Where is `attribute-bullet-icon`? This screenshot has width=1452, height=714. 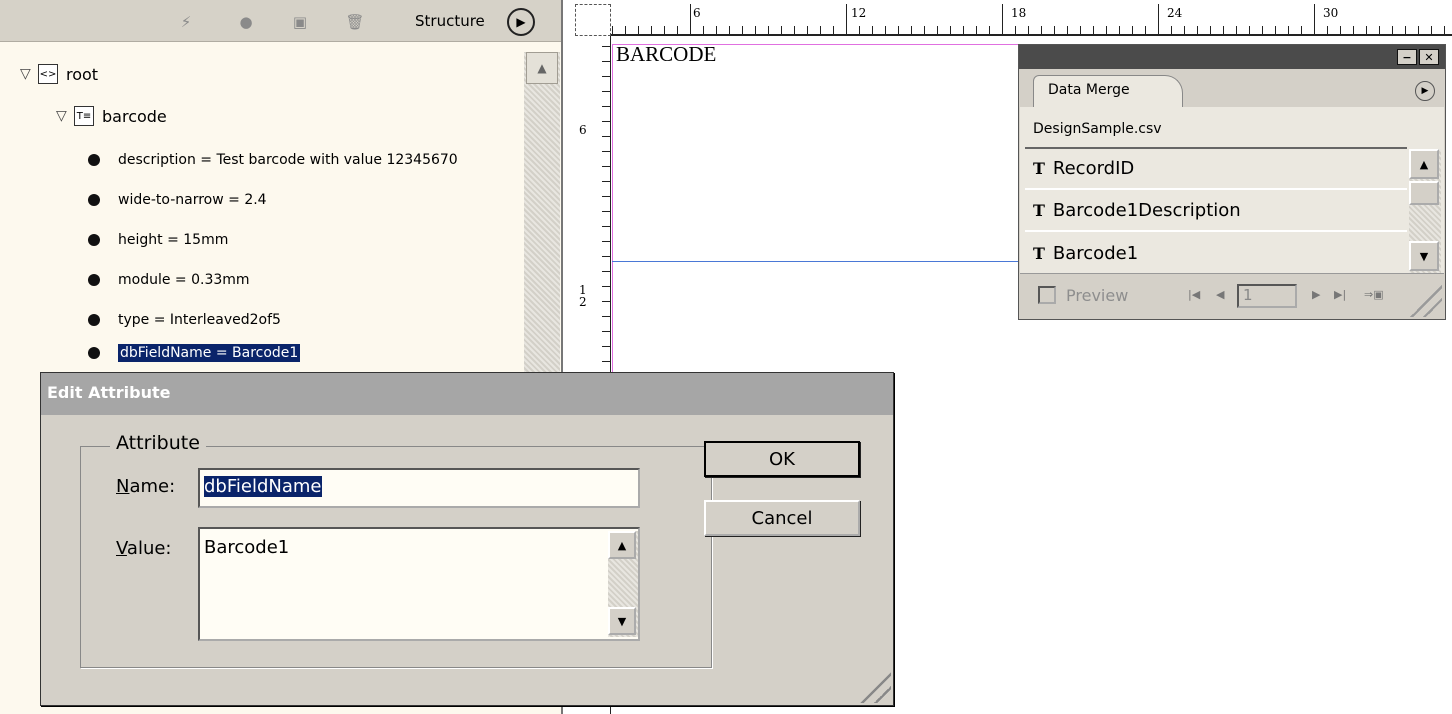
attribute-bullet-icon is located at coordinates (94, 280).